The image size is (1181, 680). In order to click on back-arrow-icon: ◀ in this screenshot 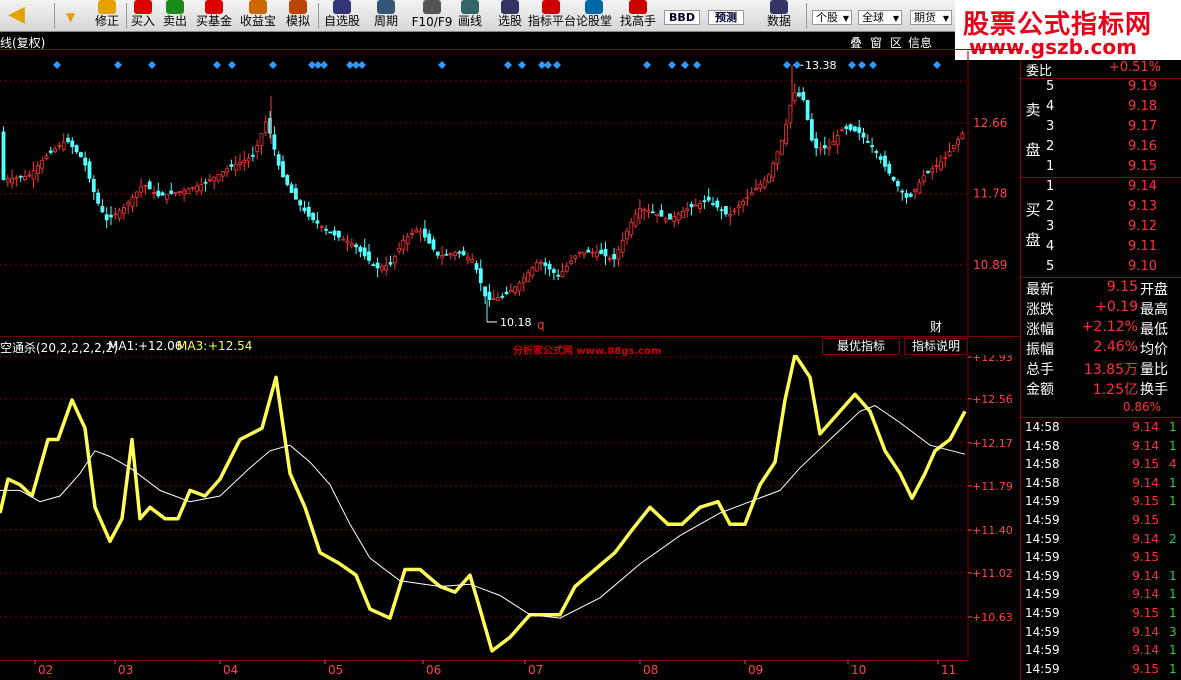, I will do `click(23, 16)`.